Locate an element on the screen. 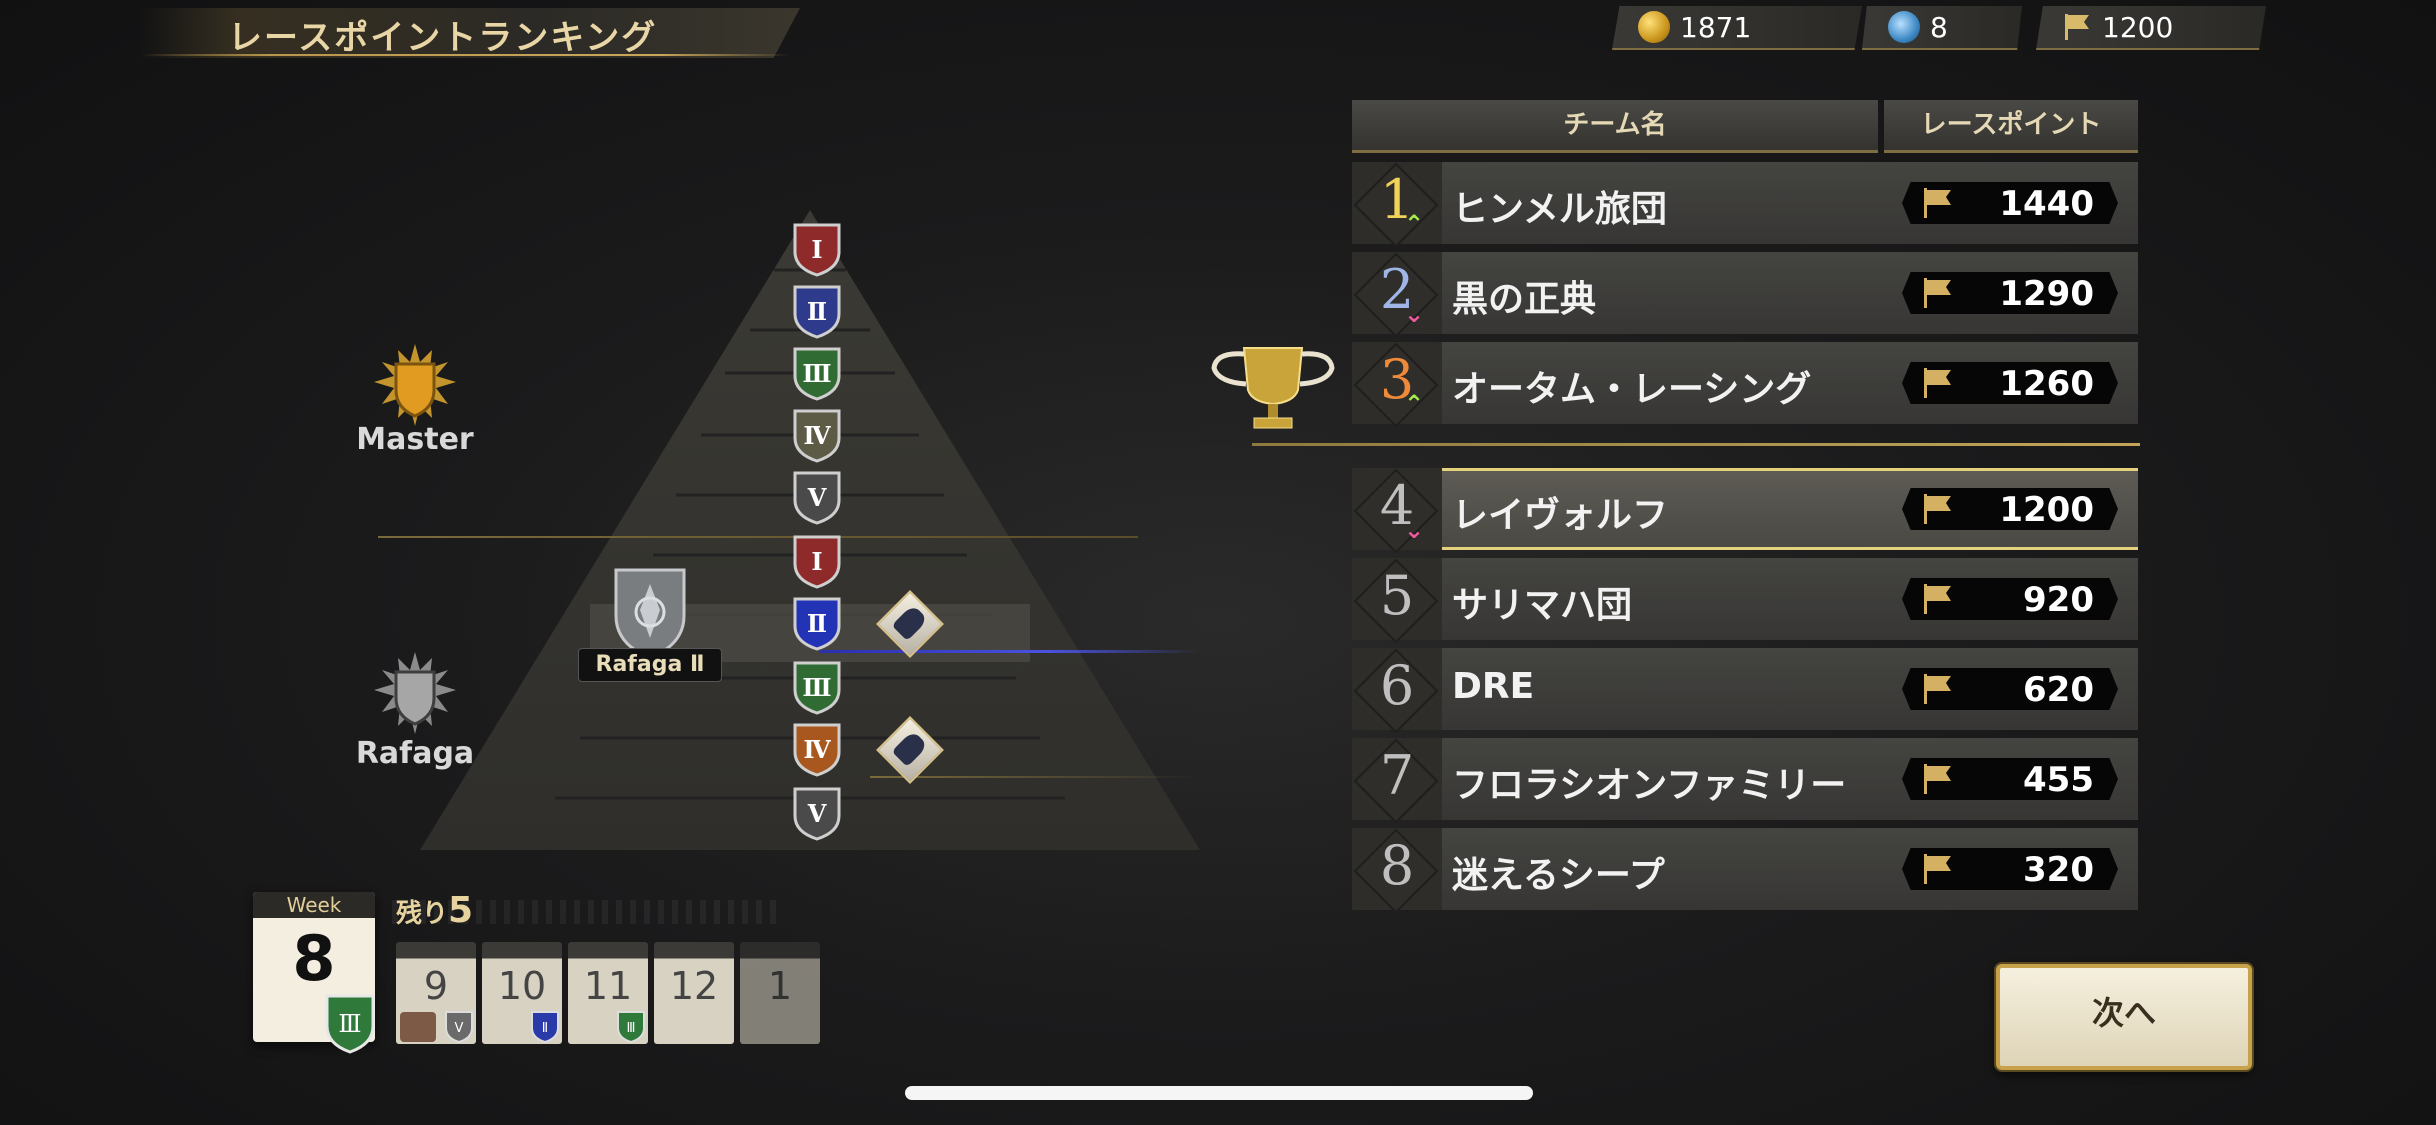 Image resolution: width=2436 pixels, height=1125 pixels. gem-counter: 8 is located at coordinates (1942, 28).